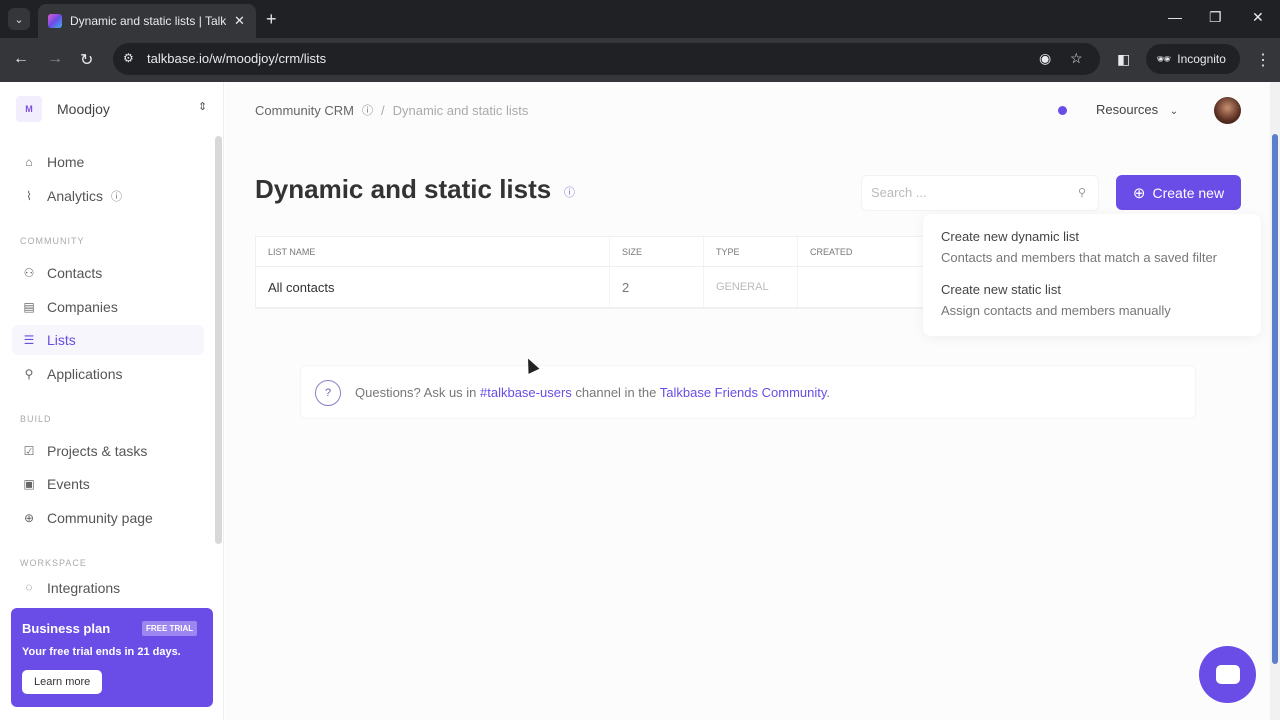 The height and width of the screenshot is (720, 1280). What do you see at coordinates (1227, 674) in the screenshot?
I see `chat-launcher-button` at bounding box center [1227, 674].